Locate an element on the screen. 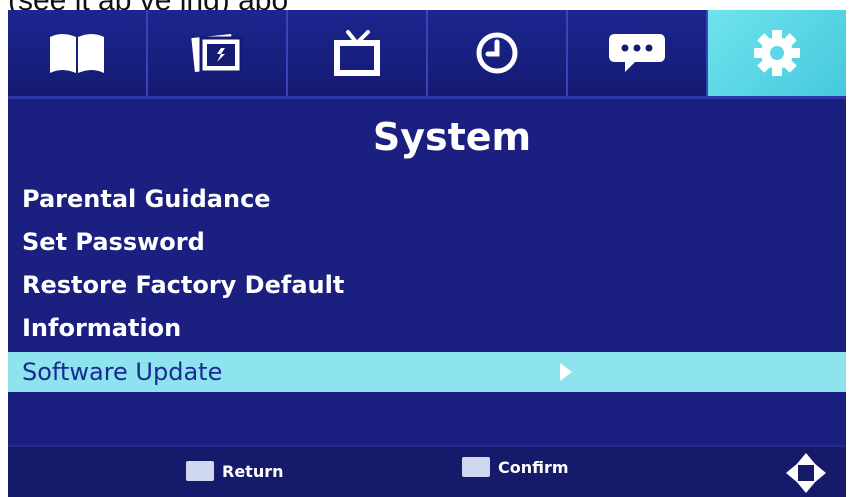 The width and height of the screenshot is (854, 497). tab-tv is located at coordinates (358, 53).